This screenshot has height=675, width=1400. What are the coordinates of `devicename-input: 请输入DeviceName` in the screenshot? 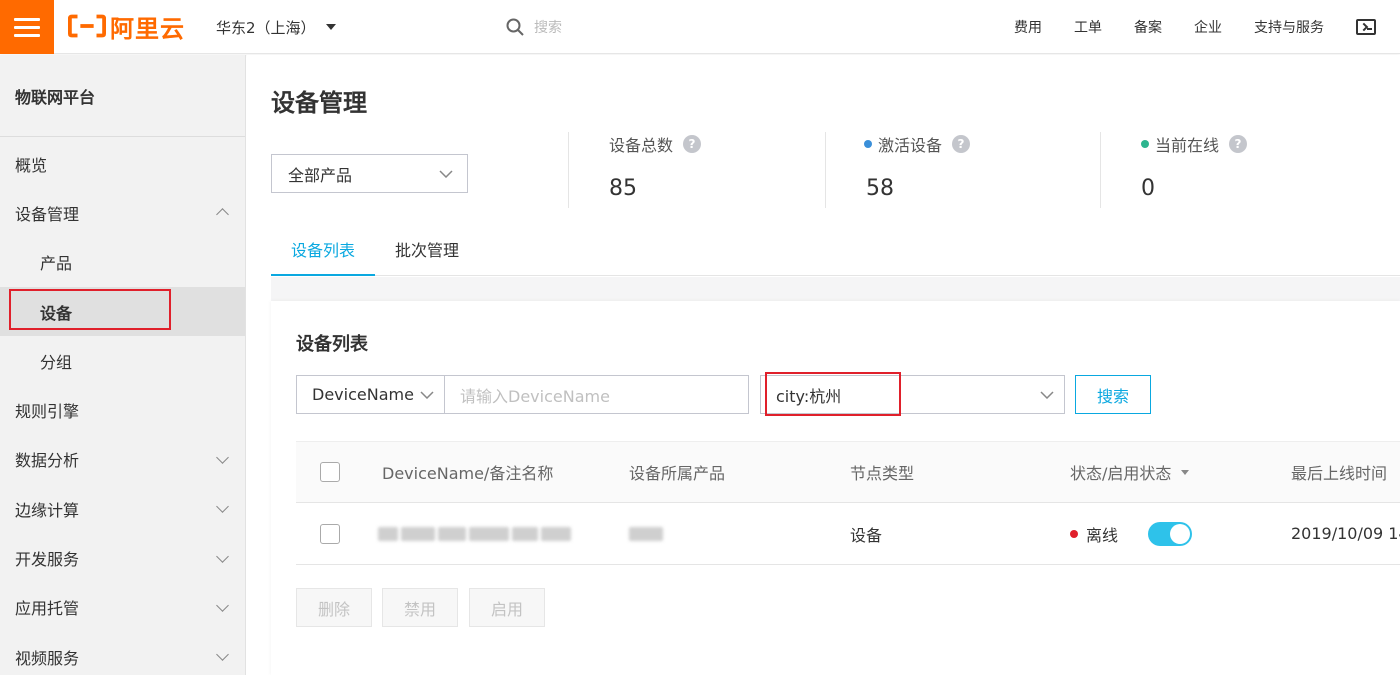 It's located at (596, 394).